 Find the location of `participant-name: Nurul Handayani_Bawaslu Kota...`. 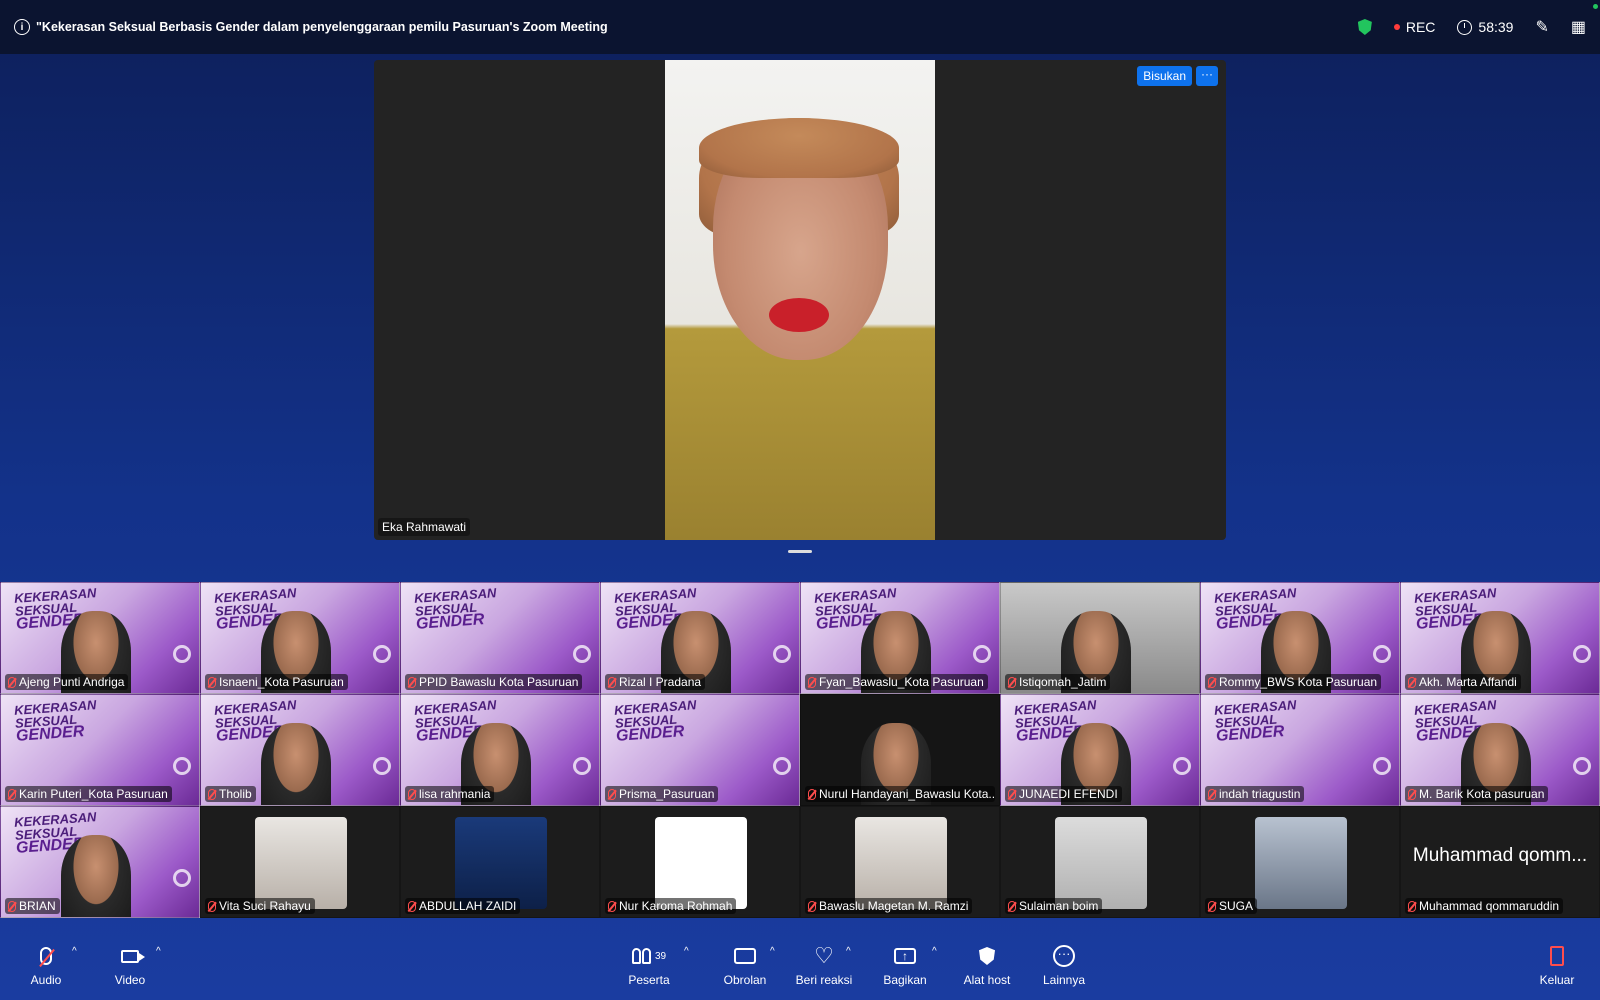

participant-name: Nurul Handayani_Bawaslu Kota... is located at coordinates (907, 794).